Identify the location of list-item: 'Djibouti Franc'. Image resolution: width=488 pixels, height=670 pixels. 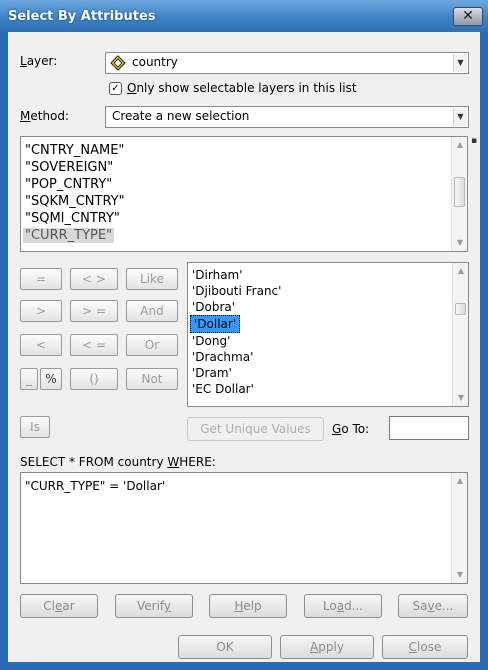
(236, 291).